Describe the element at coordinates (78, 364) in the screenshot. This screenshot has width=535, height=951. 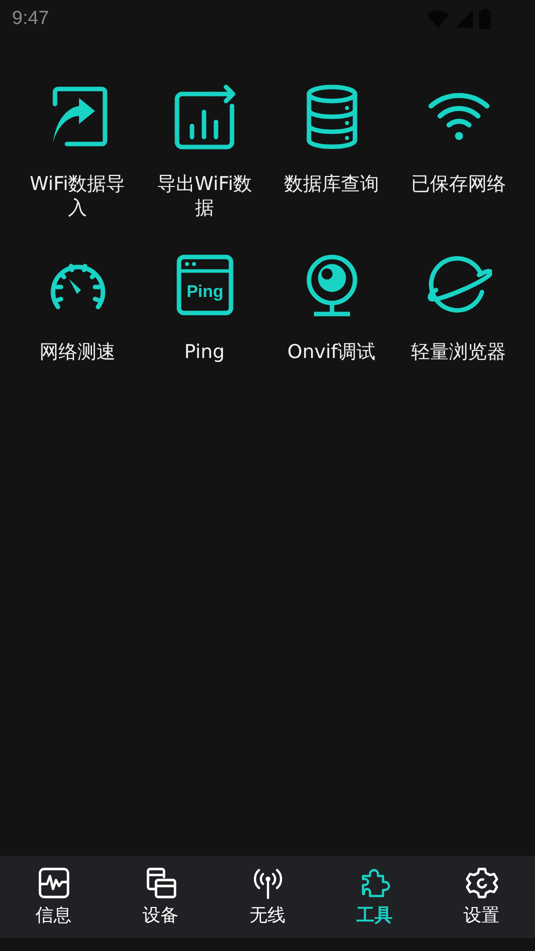
I see `tool-label: 网络测速` at that location.